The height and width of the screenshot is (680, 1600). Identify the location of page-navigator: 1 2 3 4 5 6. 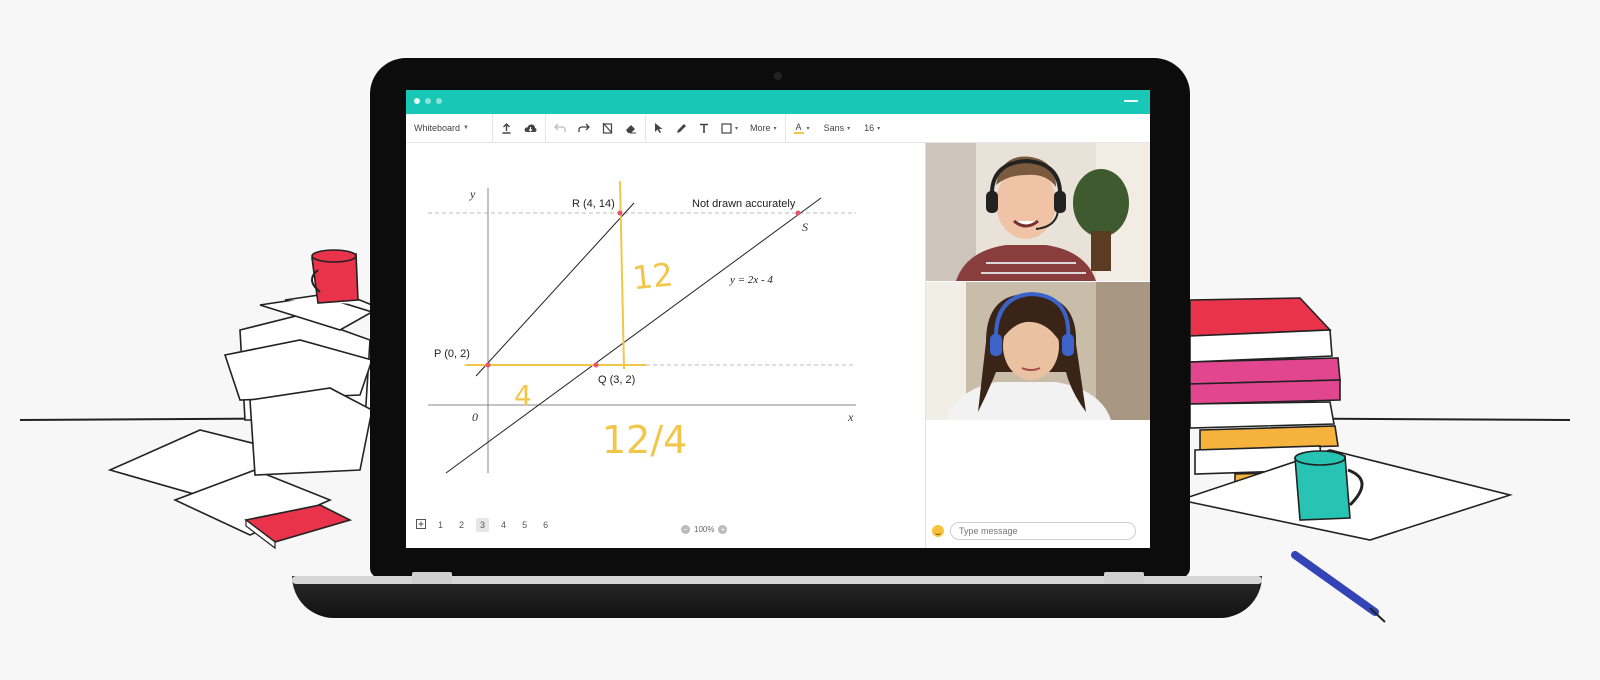
(484, 525).